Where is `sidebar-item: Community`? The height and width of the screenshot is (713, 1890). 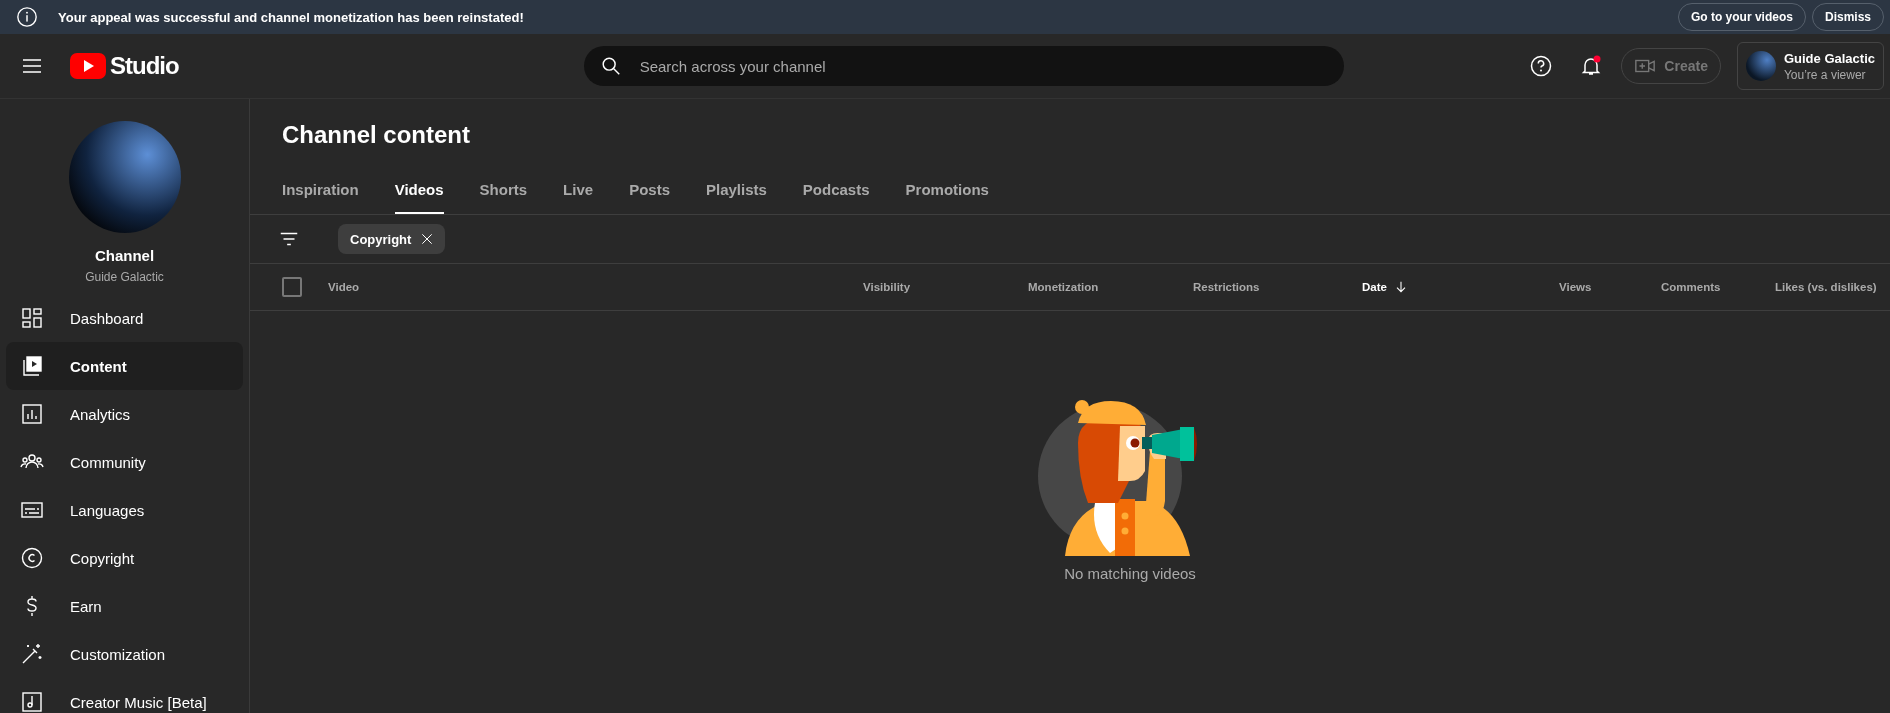
sidebar-item: Community is located at coordinates (124, 462).